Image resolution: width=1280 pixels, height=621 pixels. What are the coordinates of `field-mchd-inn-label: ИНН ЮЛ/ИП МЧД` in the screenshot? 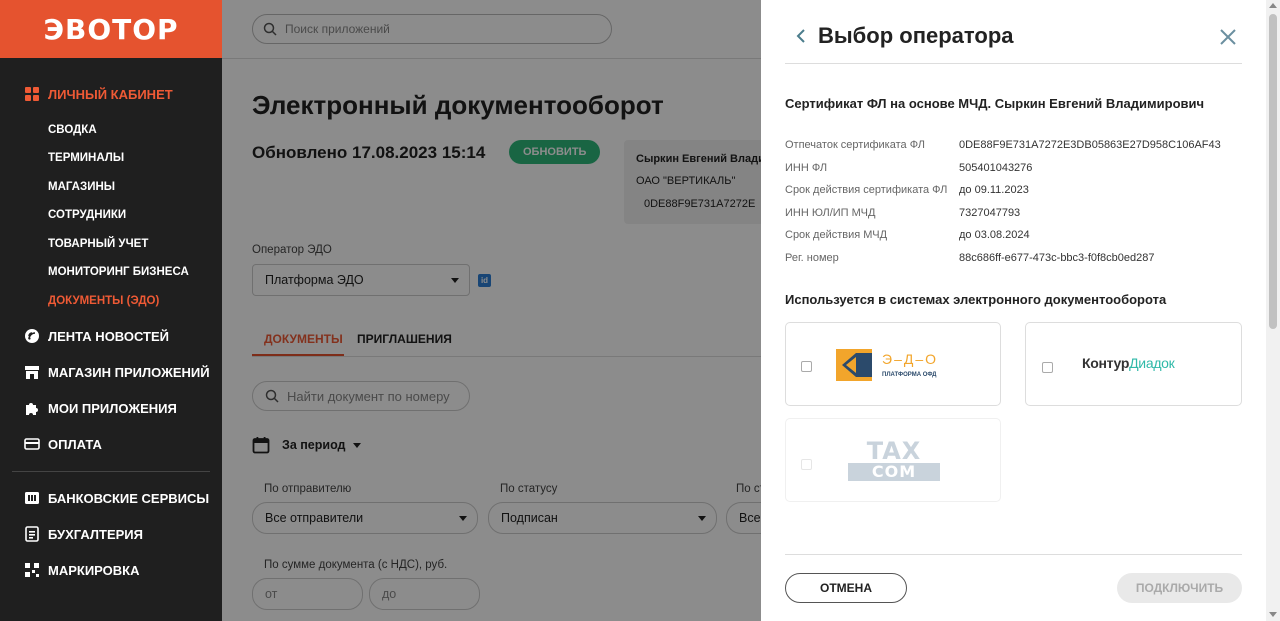 It's located at (830, 213).